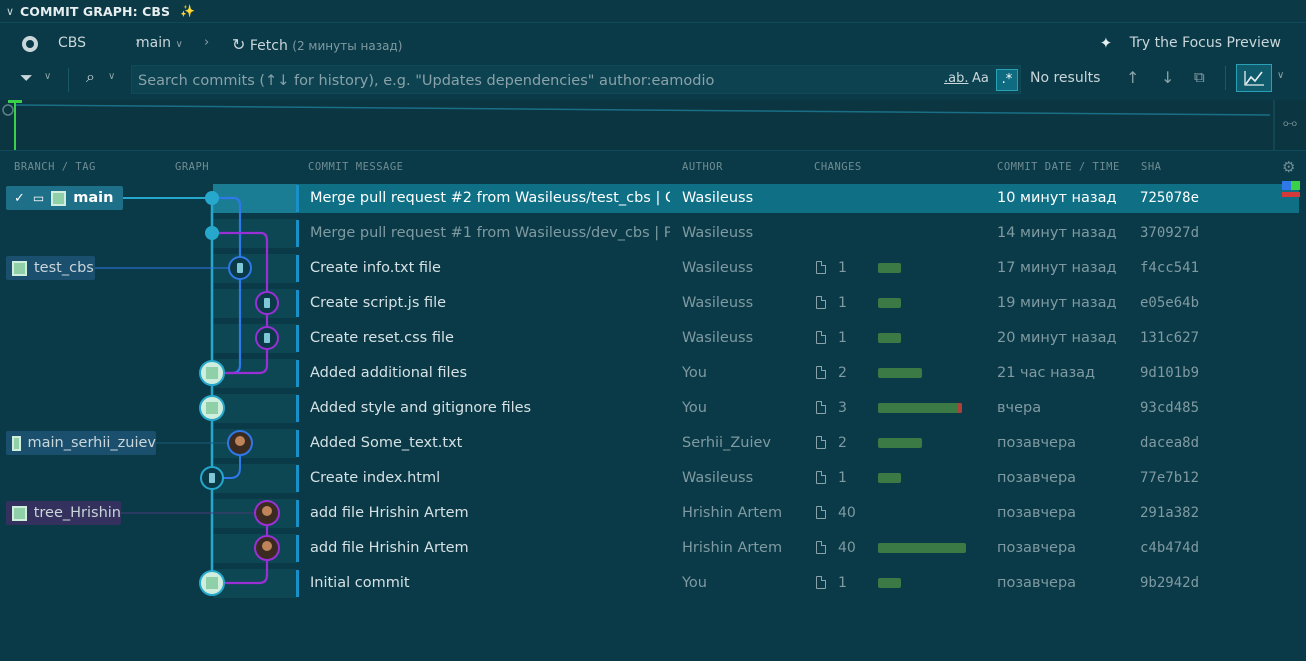  I want to click on fetch-button: ↻ Fetch (2 минуты назад), so click(317, 44).